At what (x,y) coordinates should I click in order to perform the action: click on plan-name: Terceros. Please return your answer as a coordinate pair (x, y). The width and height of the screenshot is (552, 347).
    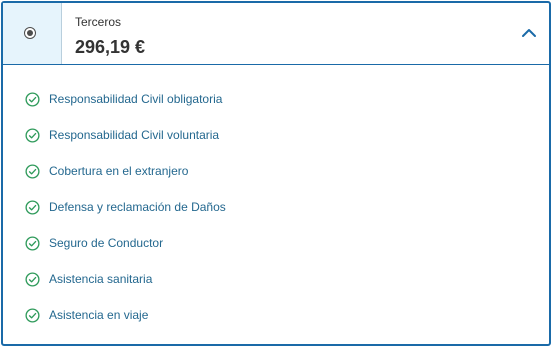
    Looking at the image, I should click on (98, 22).